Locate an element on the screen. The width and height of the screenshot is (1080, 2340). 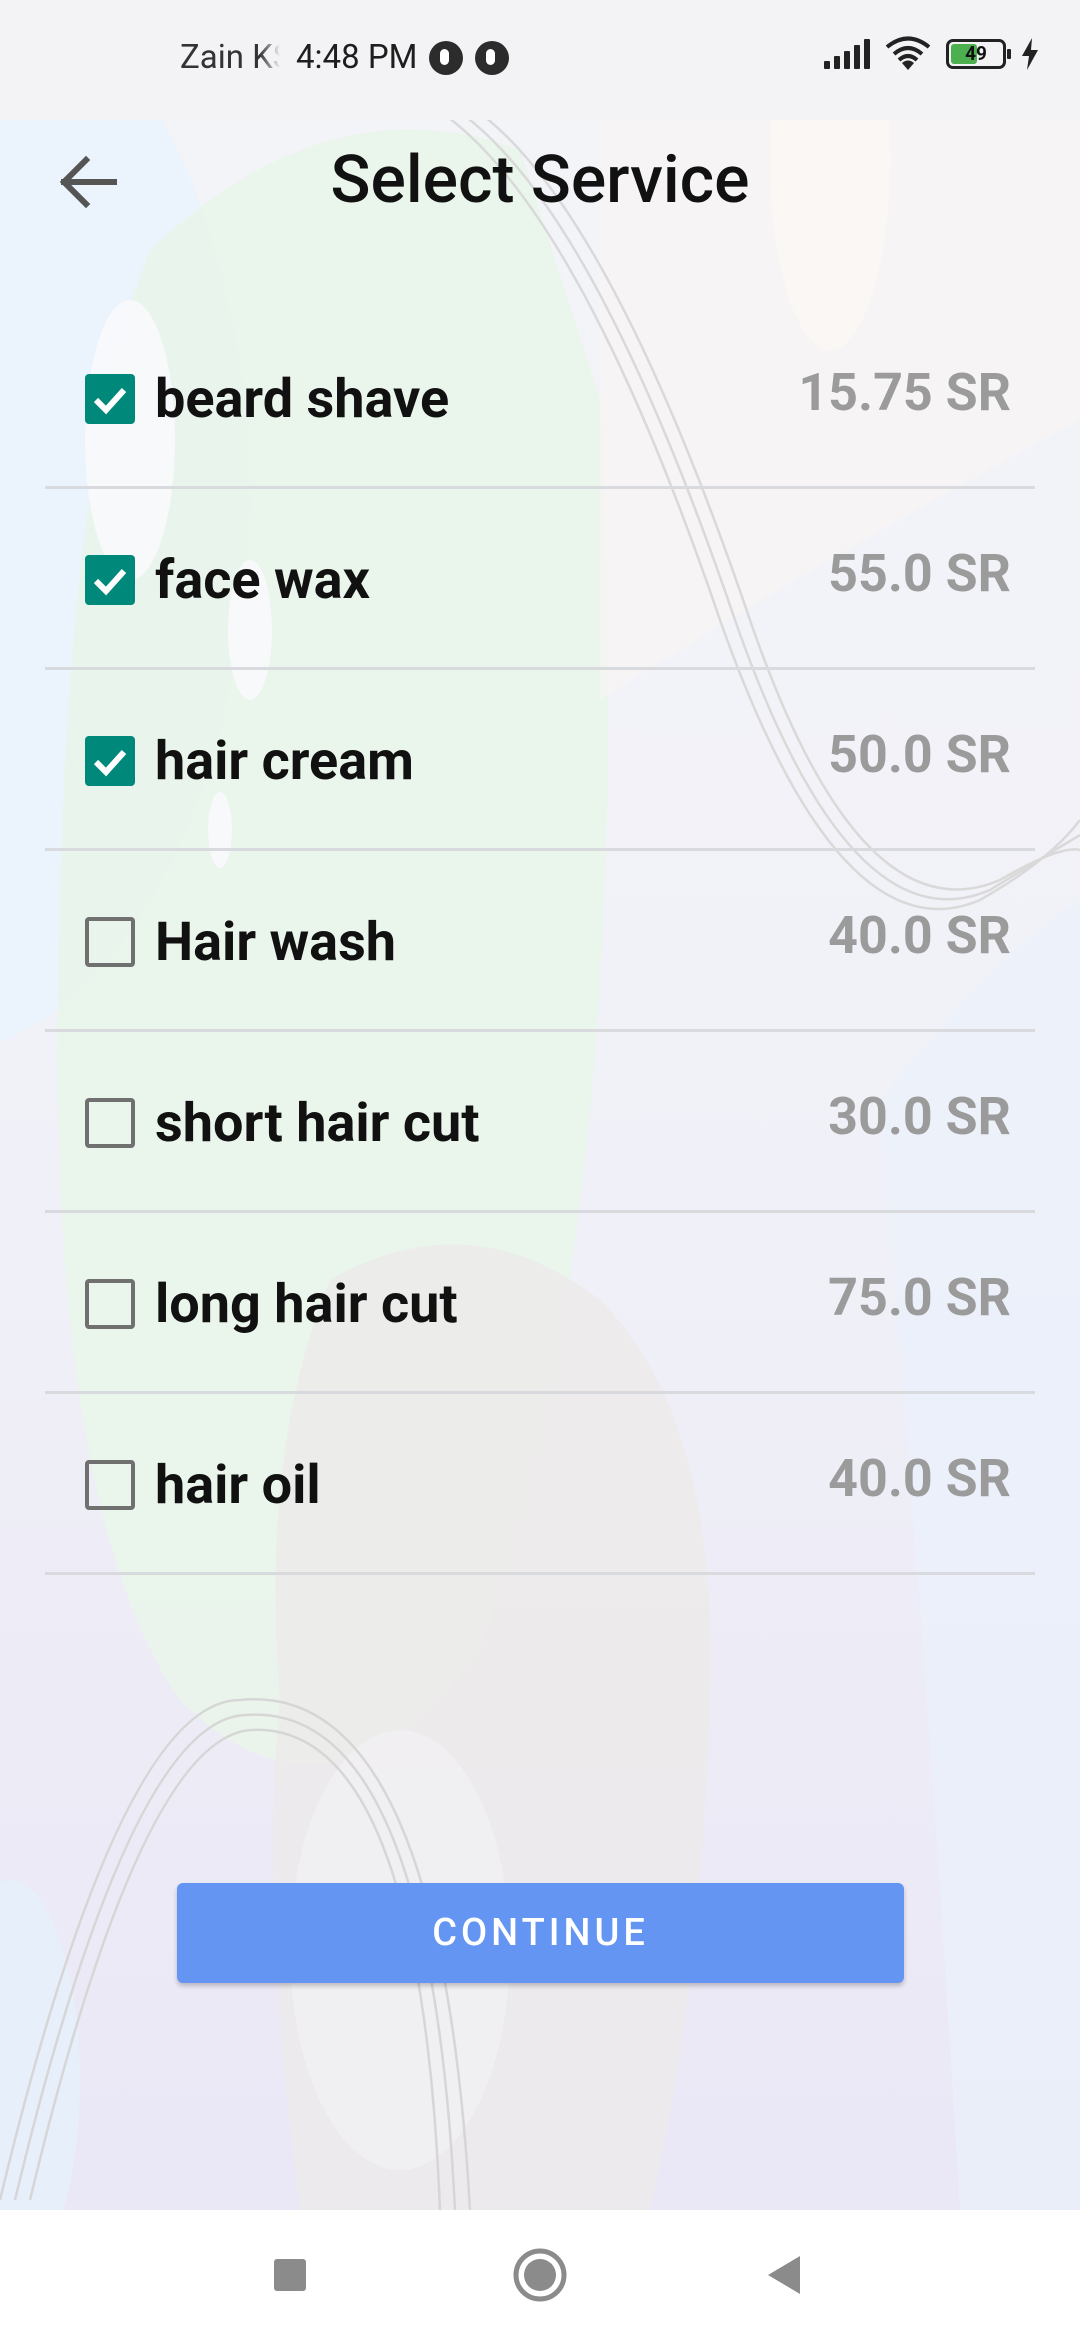
service-name: short hair cut is located at coordinates (317, 1123).